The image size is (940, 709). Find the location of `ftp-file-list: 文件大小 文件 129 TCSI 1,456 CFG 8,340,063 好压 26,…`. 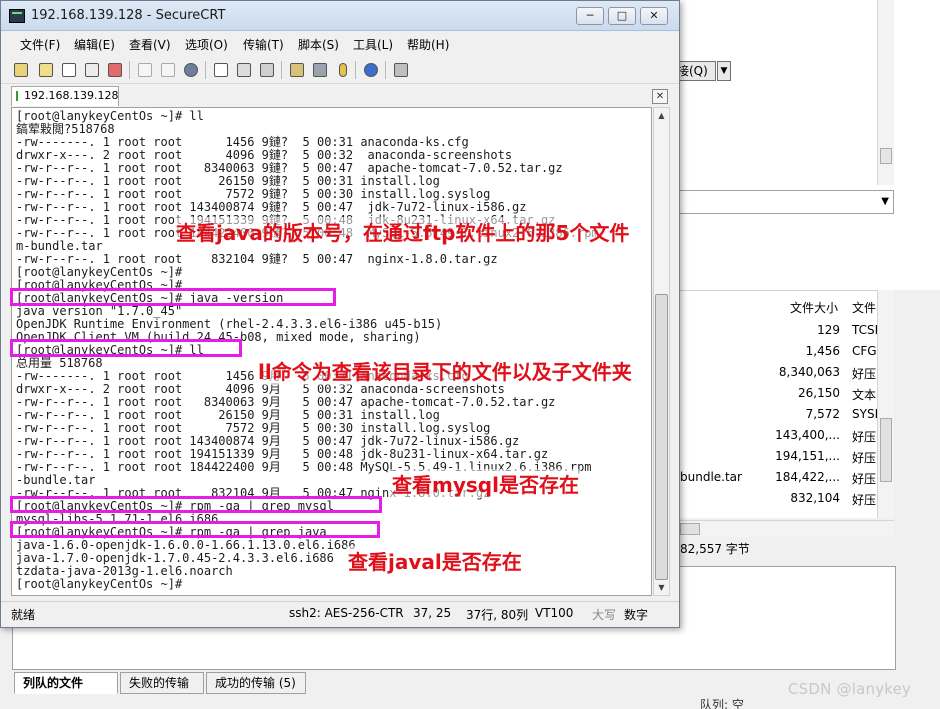

ftp-file-list: 文件大小 文件 129 TCSI 1,456 CFG 8,340,063 好压 26,… is located at coordinates (785, 404).